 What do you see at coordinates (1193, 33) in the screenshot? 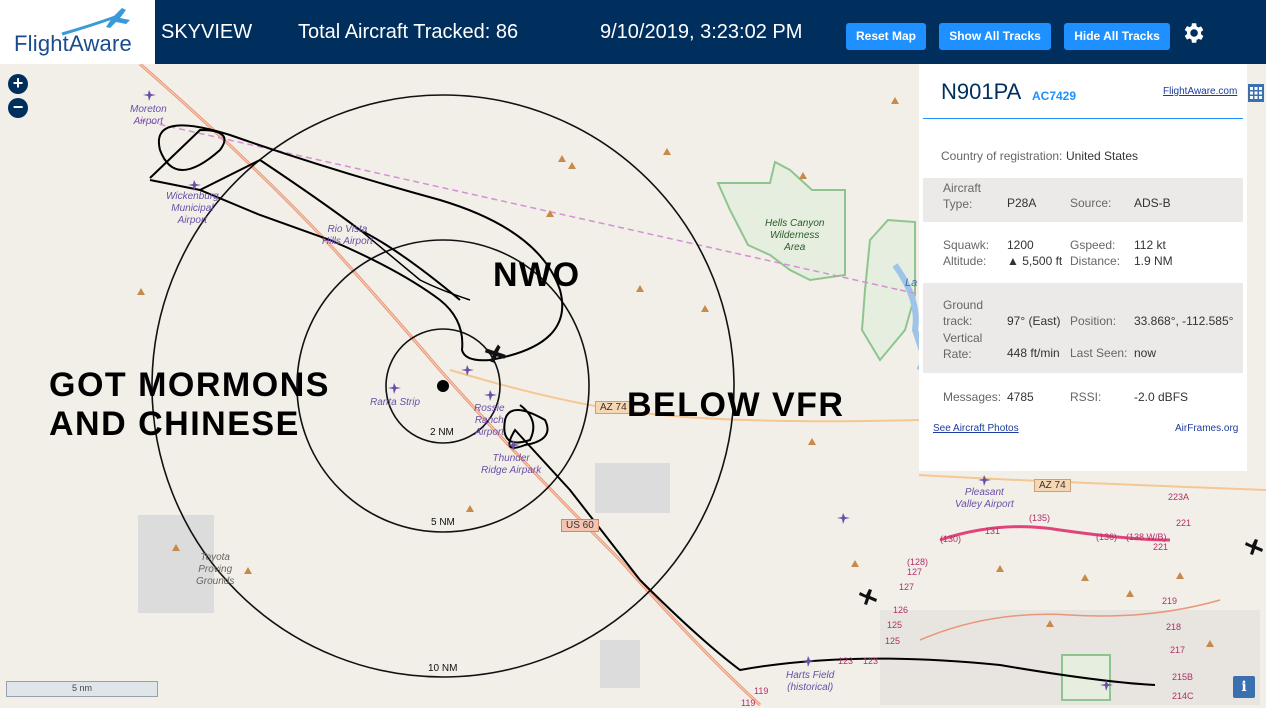
I see `gear-icon` at bounding box center [1193, 33].